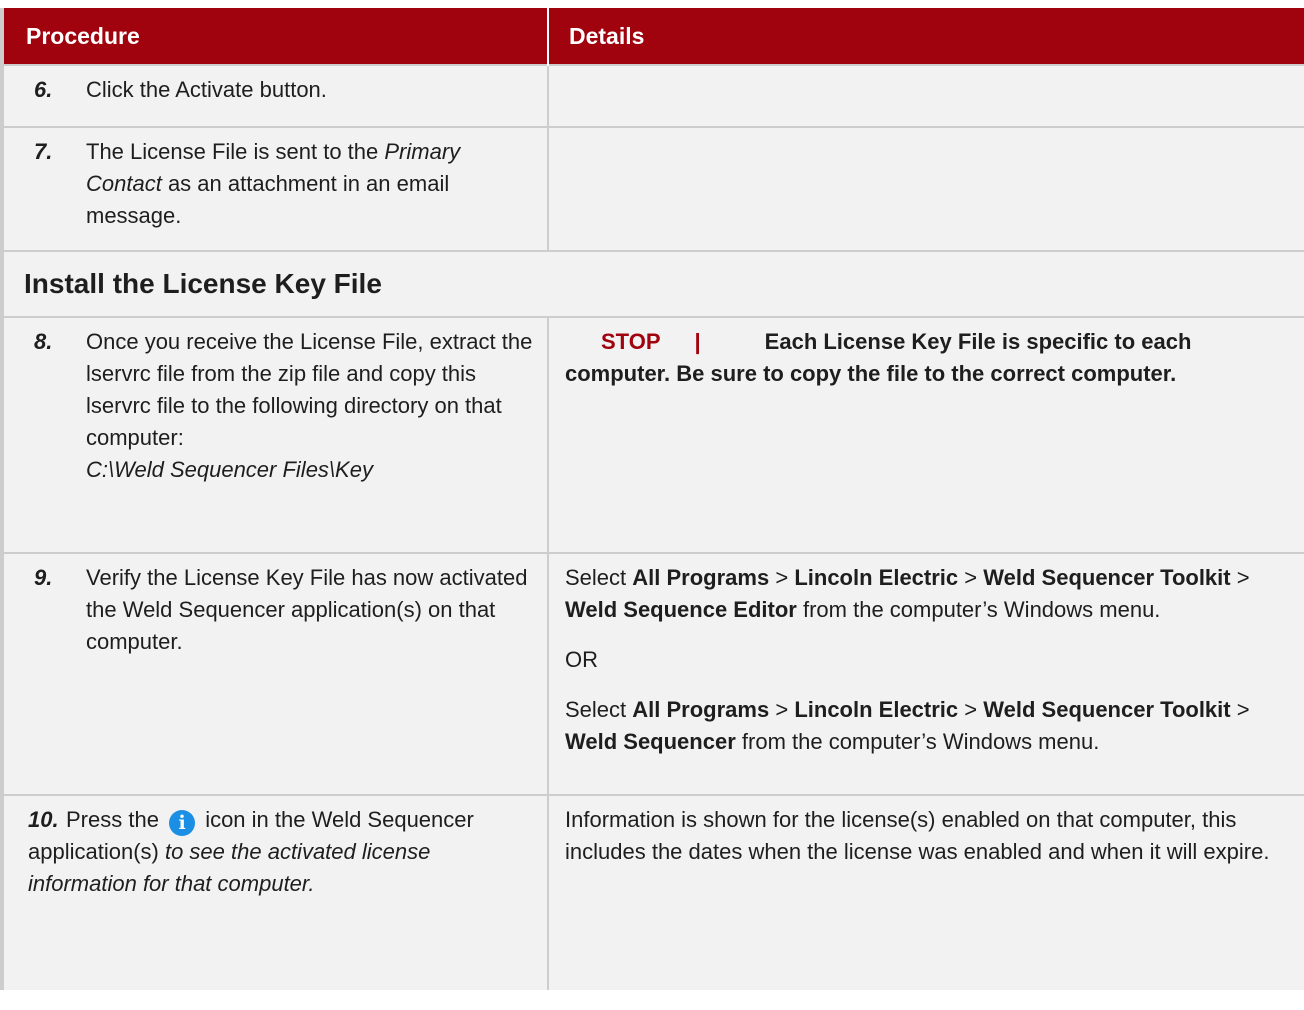 The width and height of the screenshot is (1304, 1010). What do you see at coordinates (681, 609) in the screenshot?
I see `editor-text: Weld Sequence Editor` at bounding box center [681, 609].